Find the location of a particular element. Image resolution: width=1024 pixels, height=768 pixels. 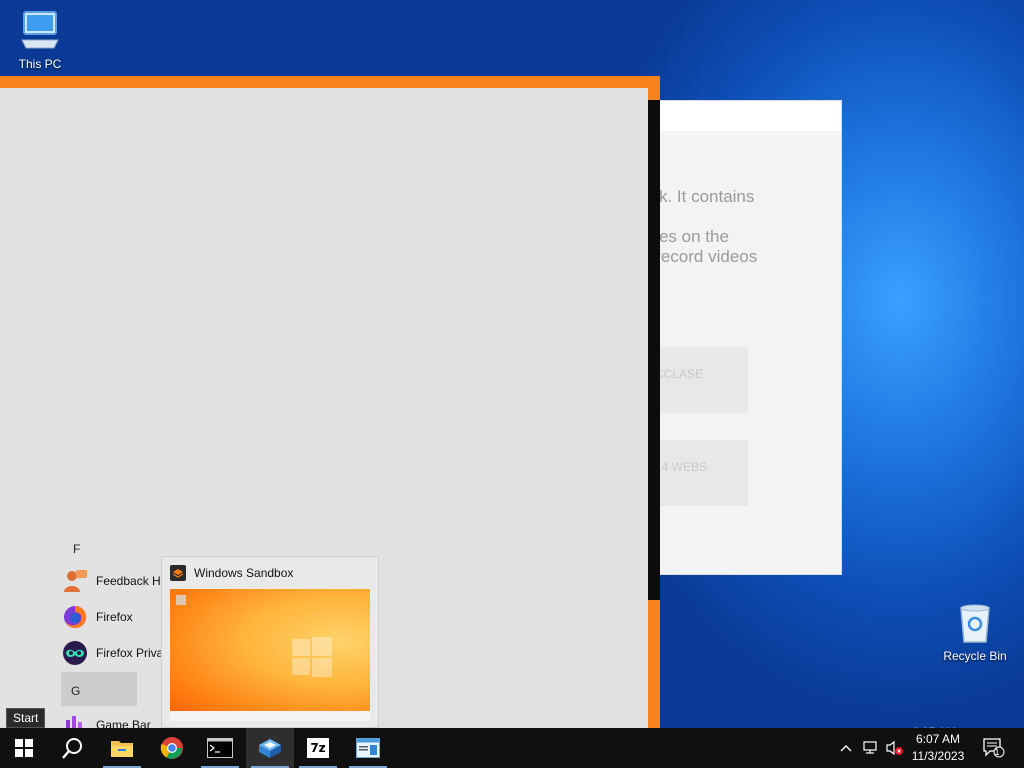

taskbar-terminal is located at coordinates (220, 748).